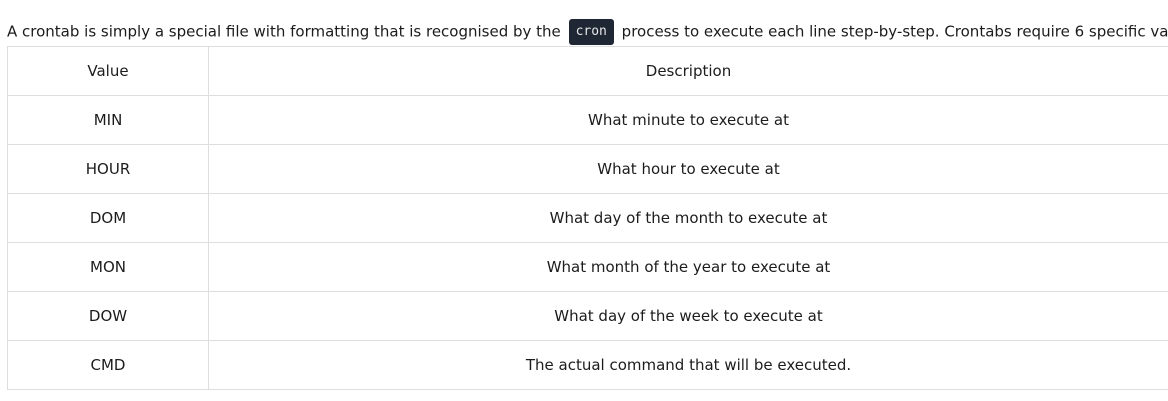  I want to click on header-value: Value, so click(108, 71).